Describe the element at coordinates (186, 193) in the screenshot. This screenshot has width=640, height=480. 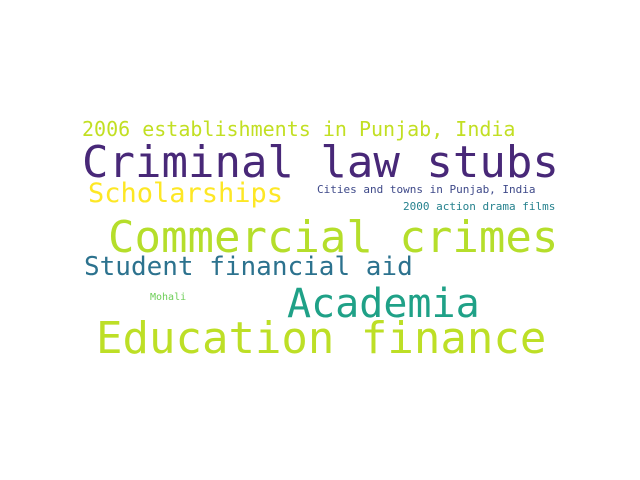
I see `word-scholarships: Scholarships` at that location.